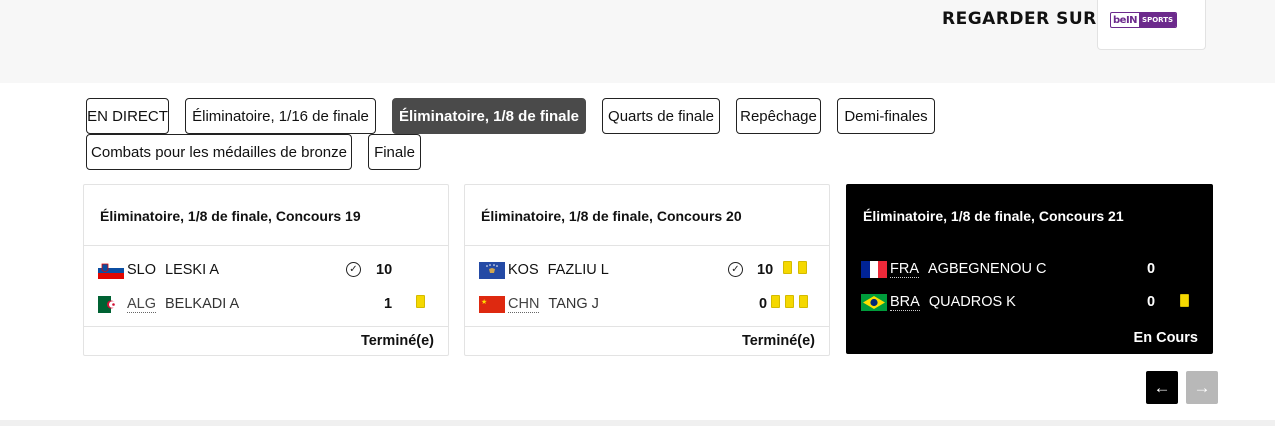 The width and height of the screenshot is (1275, 426). I want to click on tab-round-of-16: Éliminatoire, 1/8 de finale, so click(489, 116).